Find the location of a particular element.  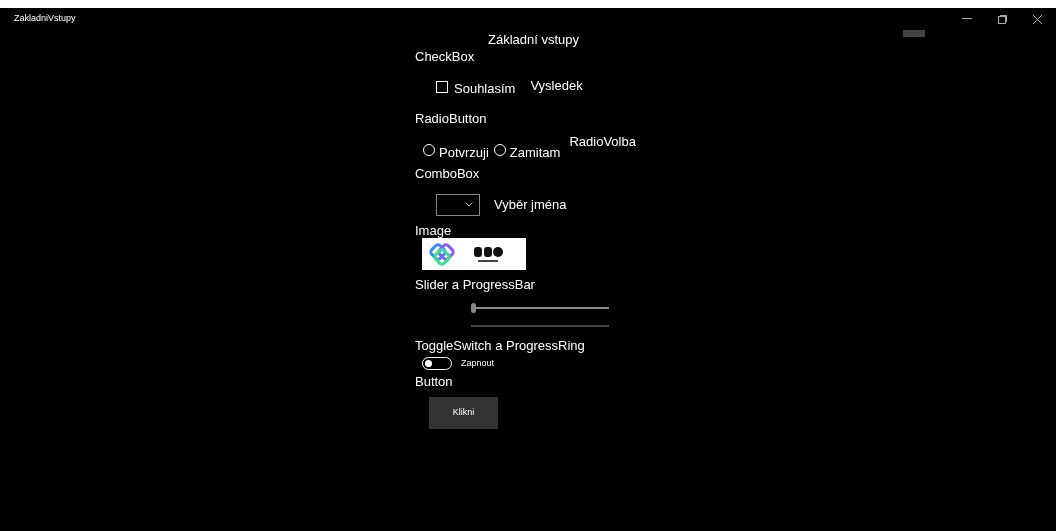

minimize-icon is located at coordinates (967, 19).